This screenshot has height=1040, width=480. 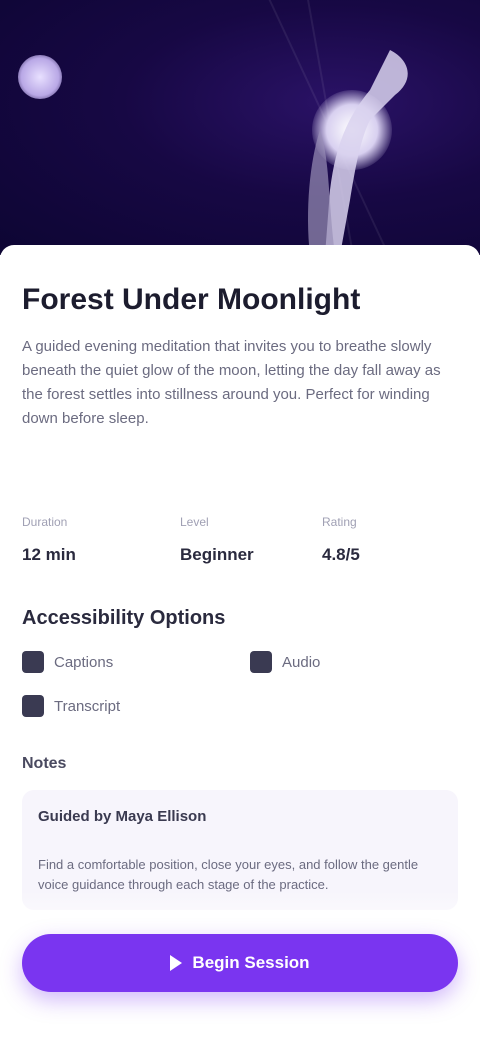 I want to click on notes-title: Notes, so click(x=44, y=763).